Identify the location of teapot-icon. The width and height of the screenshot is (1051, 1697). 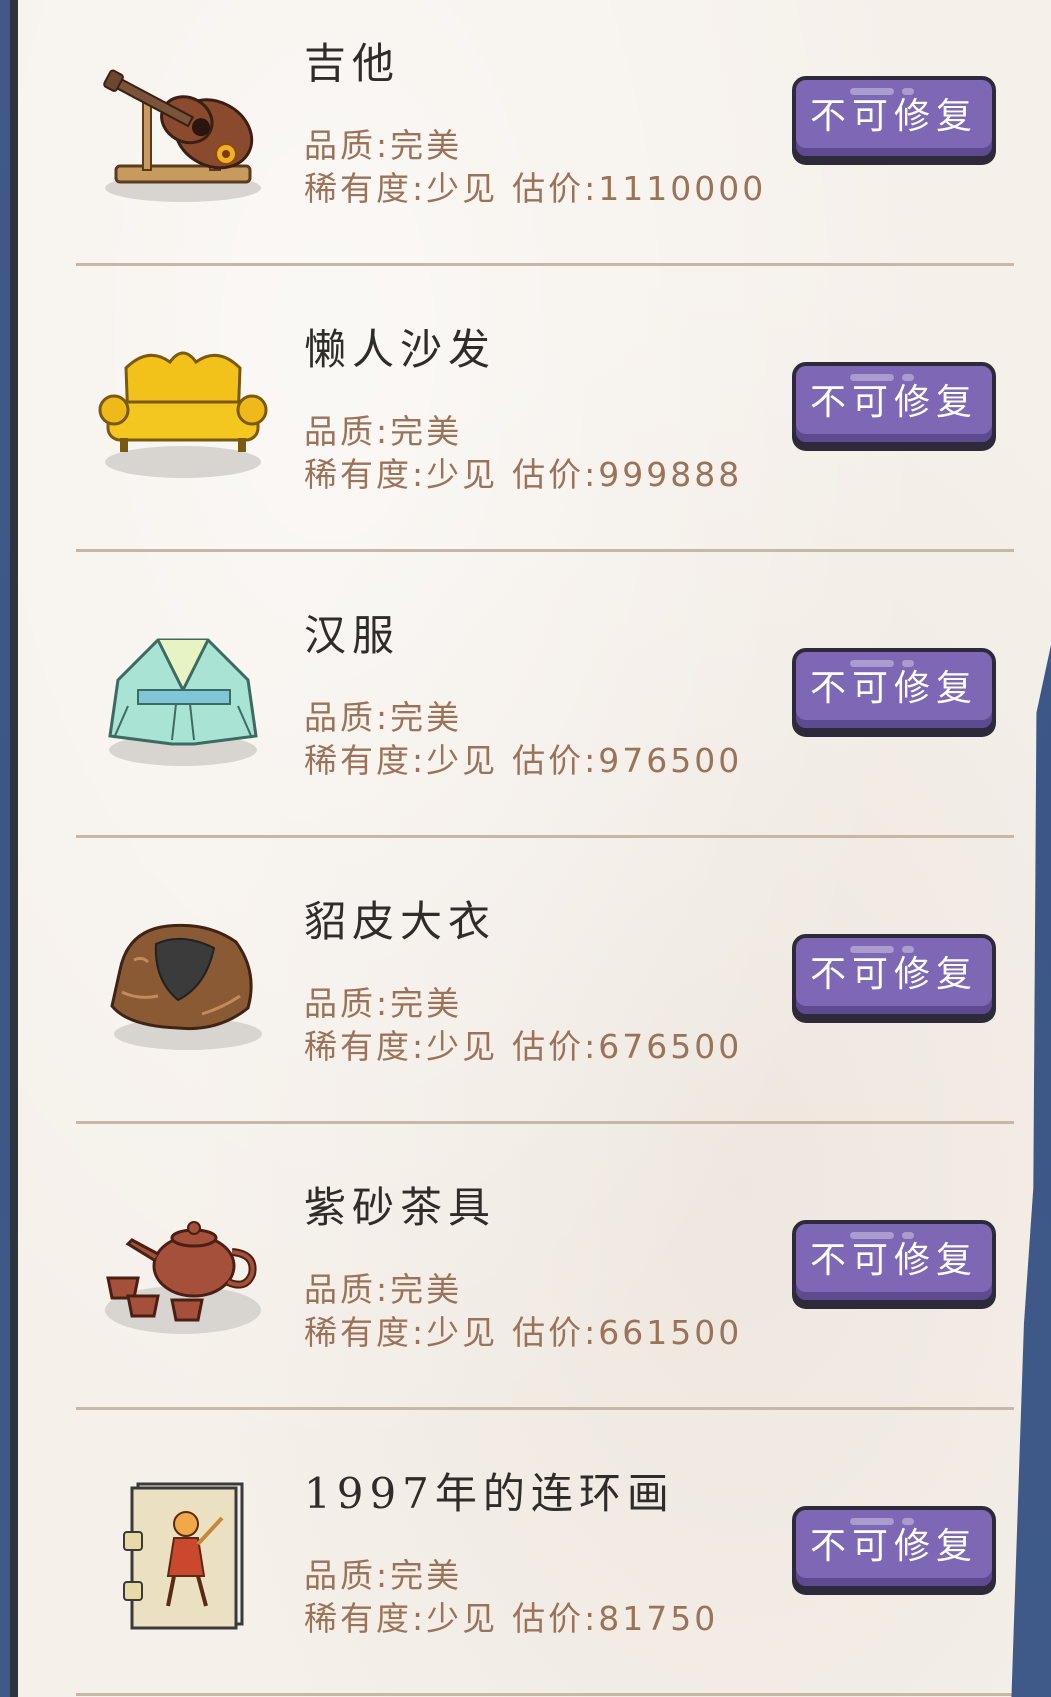
(183, 1267).